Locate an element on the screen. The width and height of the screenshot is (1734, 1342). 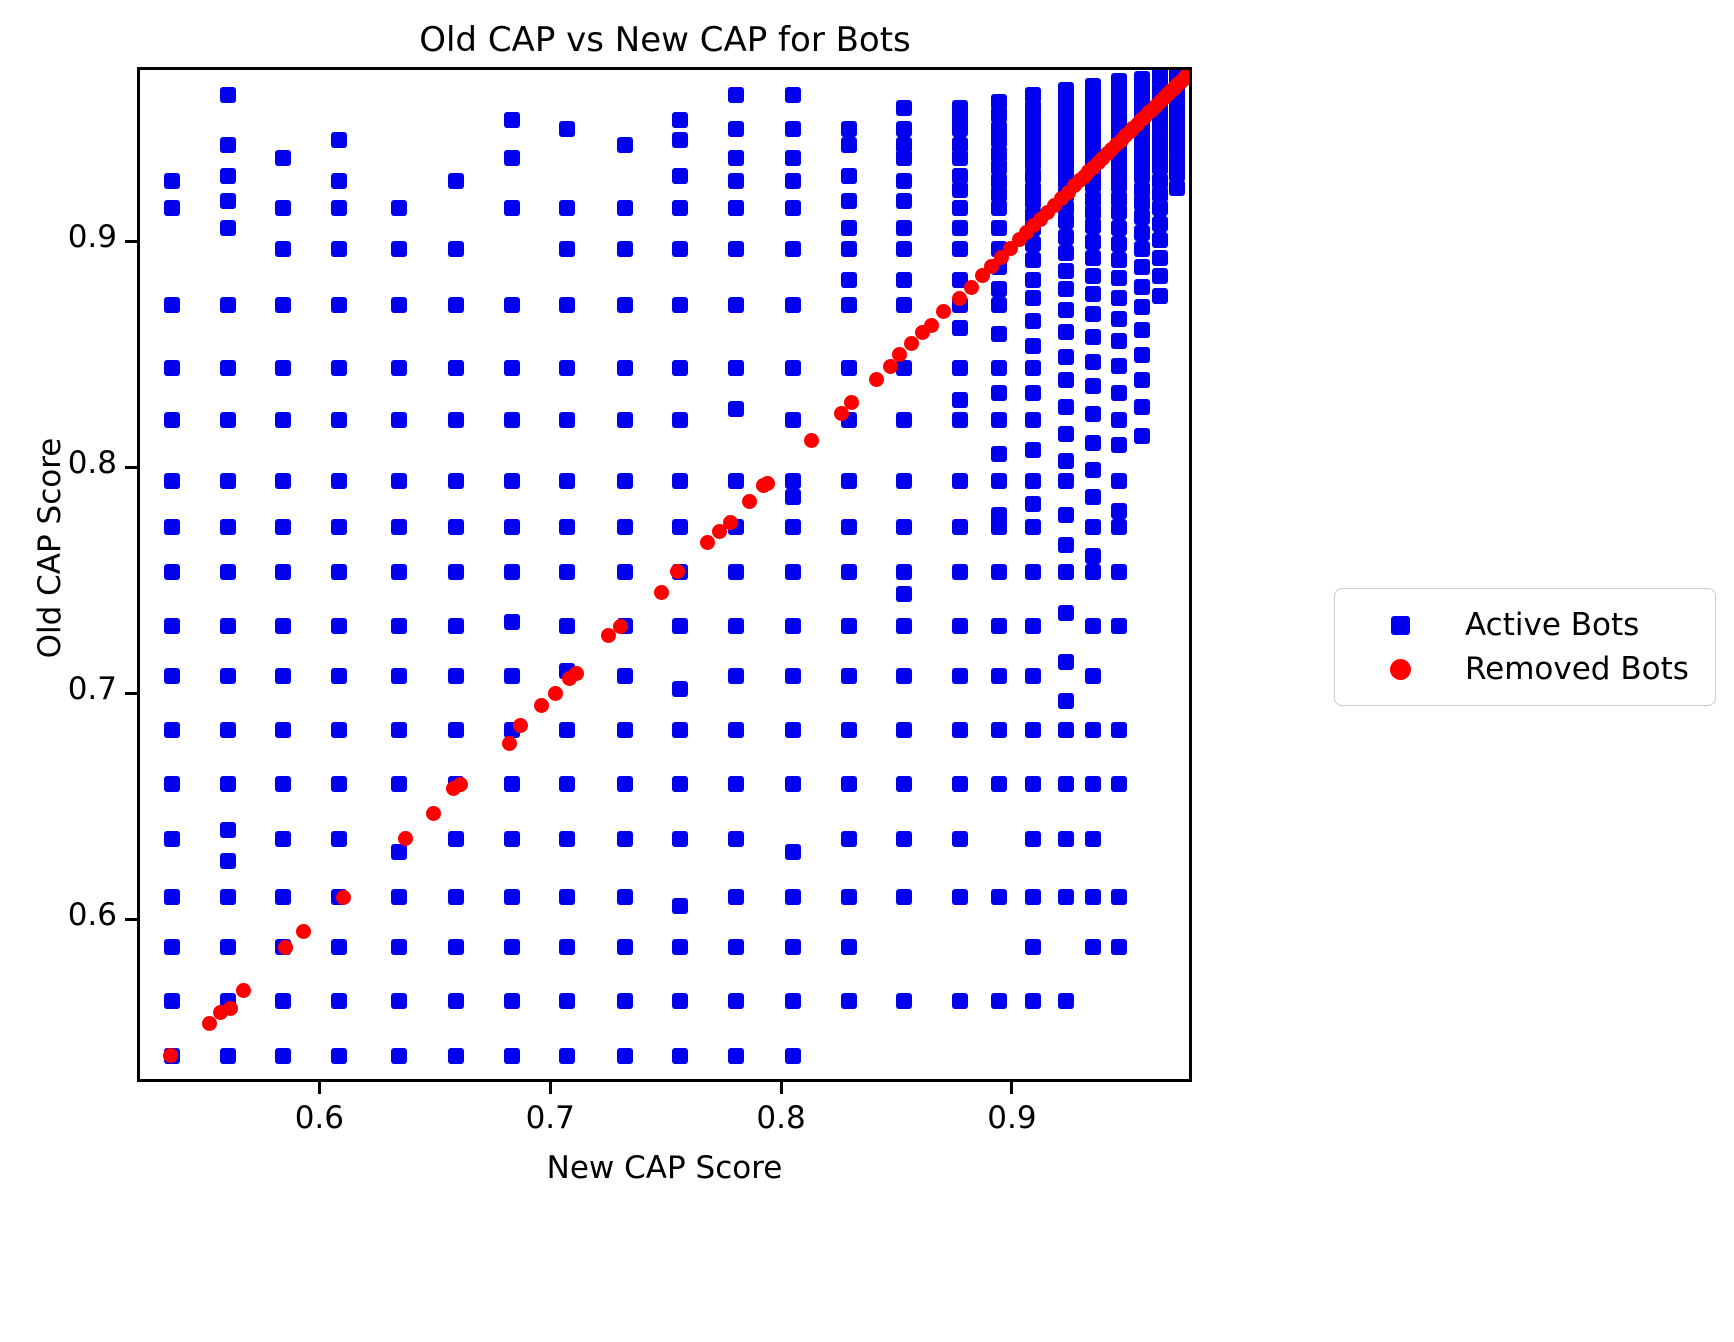
legend-item-active-bots: Active Bots is located at coordinates (1525, 625).